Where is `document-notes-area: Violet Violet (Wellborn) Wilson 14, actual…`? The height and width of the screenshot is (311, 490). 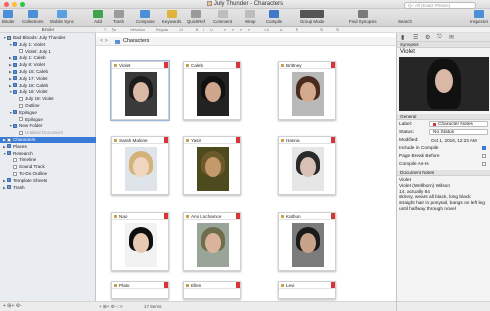
document-notes-area: Violet Violet (Wellborn) Wilson 14, actual… is located at coordinates (444, 195).